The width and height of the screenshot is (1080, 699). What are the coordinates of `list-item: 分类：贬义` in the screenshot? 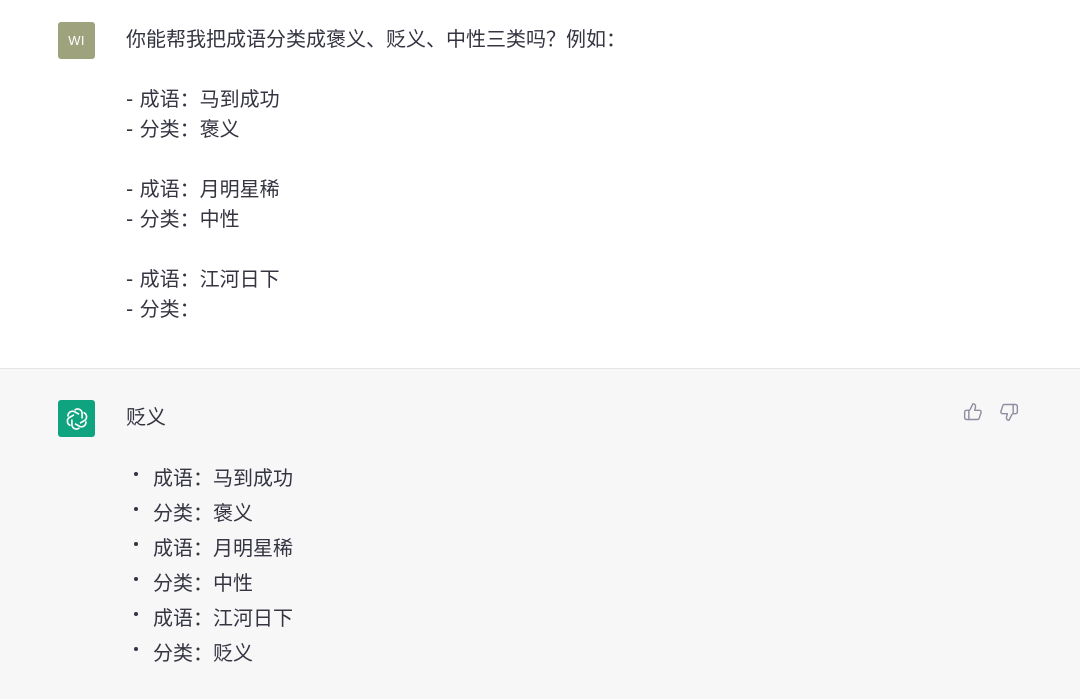 It's located at (209, 655).